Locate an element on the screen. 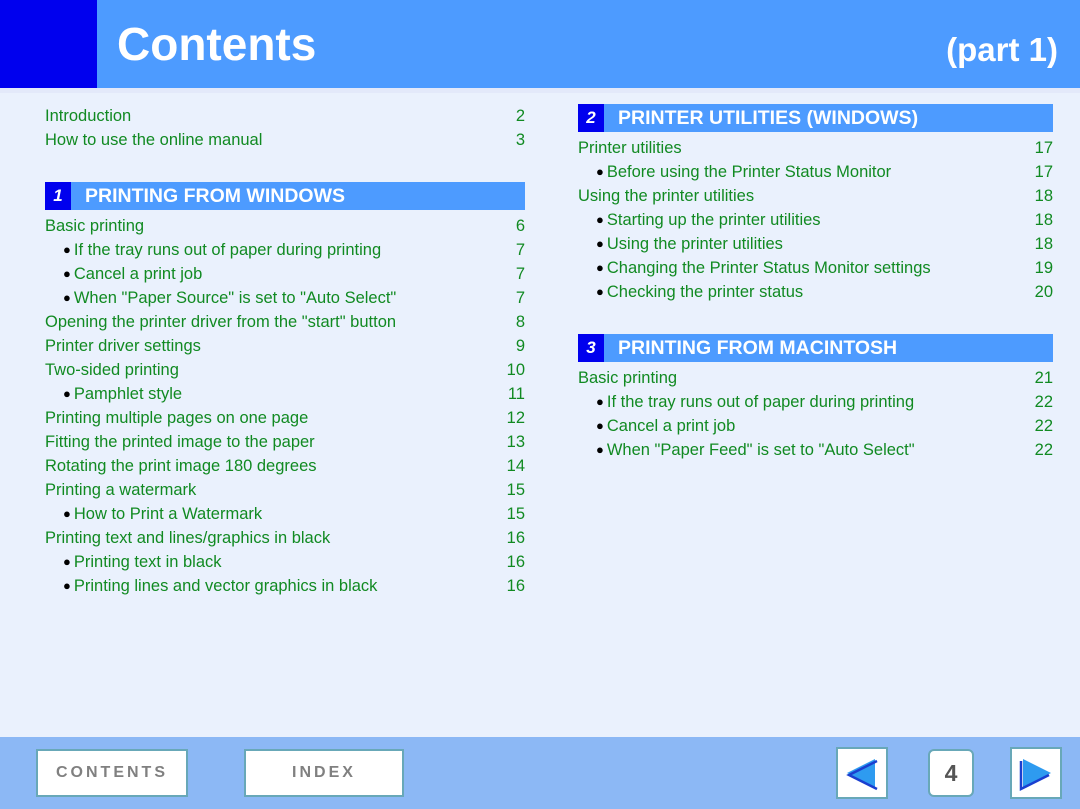 The width and height of the screenshot is (1080, 809). toc-row: How to use the online manual 3 is located at coordinates (285, 140).